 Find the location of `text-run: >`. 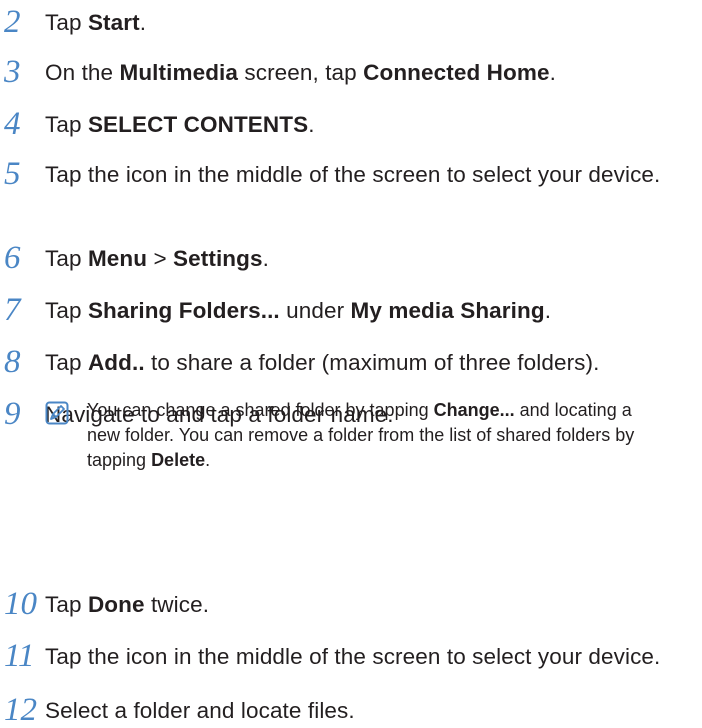

text-run: > is located at coordinates (160, 258).